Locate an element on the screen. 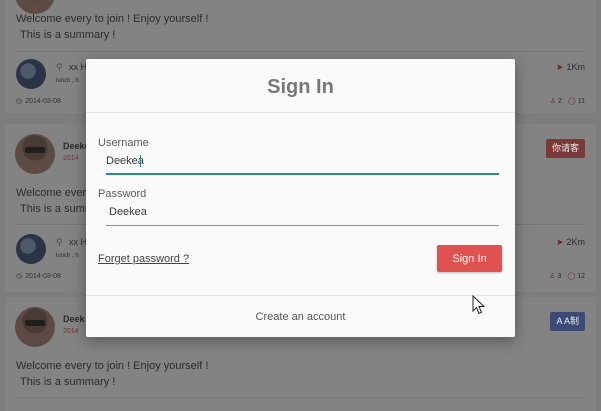 The height and width of the screenshot is (411, 601). username-label: Username is located at coordinates (123, 143).